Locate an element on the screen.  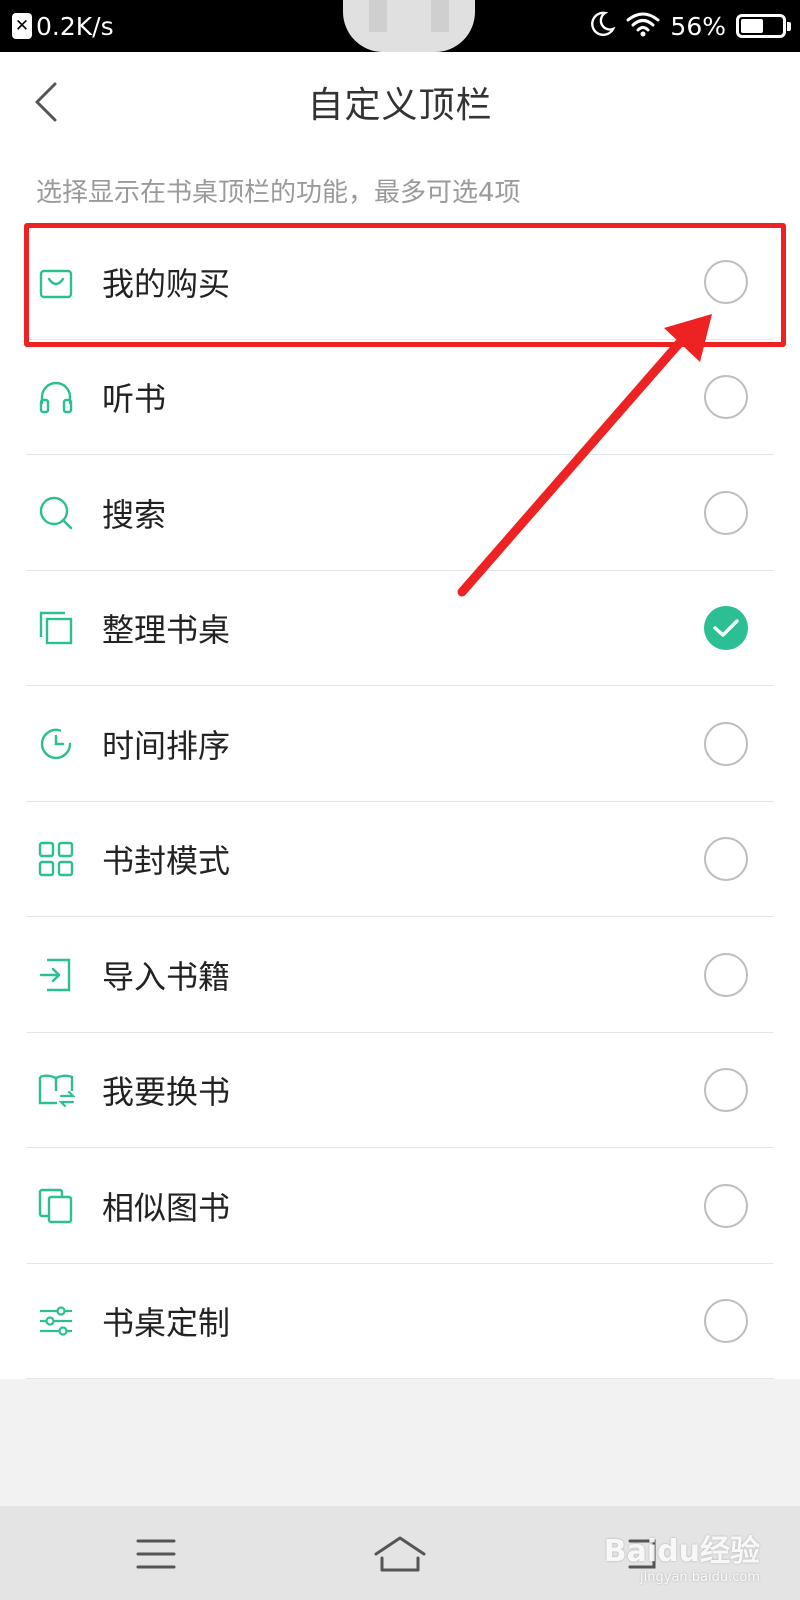
home-icon is located at coordinates (400, 1554).